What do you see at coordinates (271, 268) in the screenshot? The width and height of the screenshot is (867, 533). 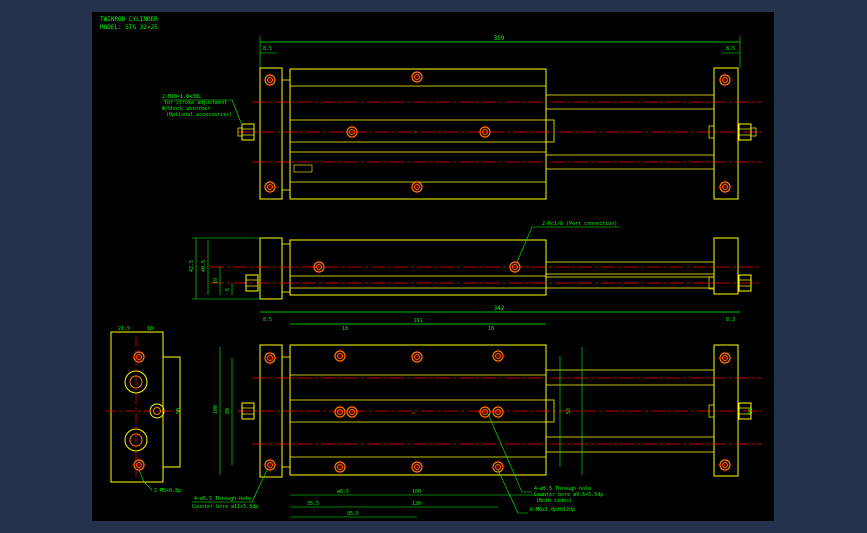 I see `front-left-plate` at bounding box center [271, 268].